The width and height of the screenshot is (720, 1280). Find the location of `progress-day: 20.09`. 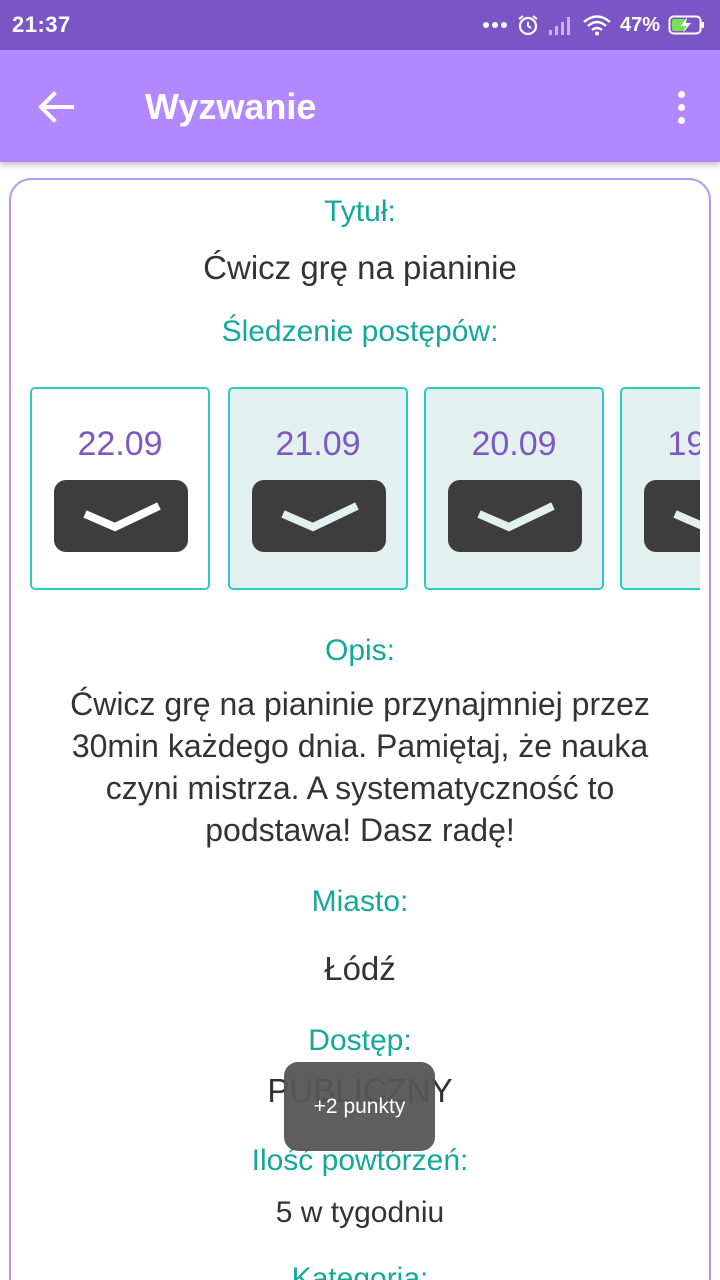

progress-day: 20.09 is located at coordinates (514, 488).